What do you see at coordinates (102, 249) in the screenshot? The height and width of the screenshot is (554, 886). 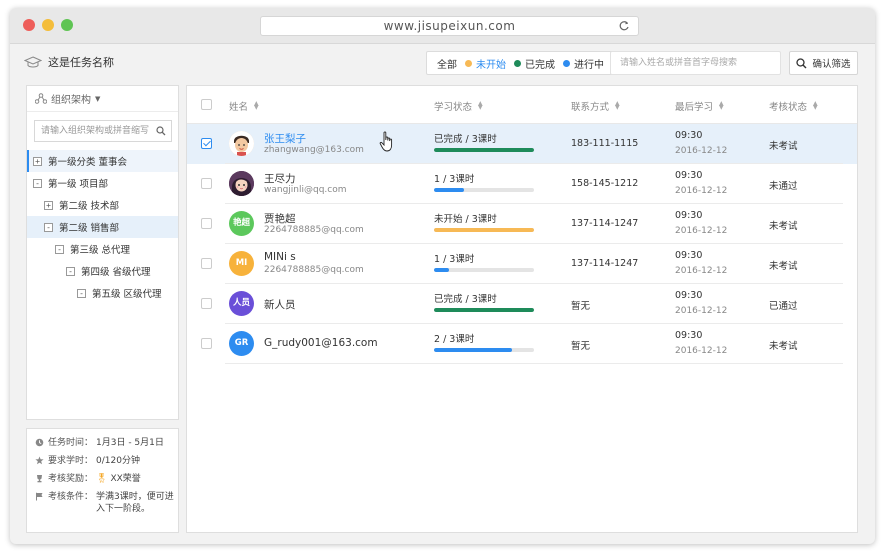 I see `org-tree-node: - 第三级 总代理` at bounding box center [102, 249].